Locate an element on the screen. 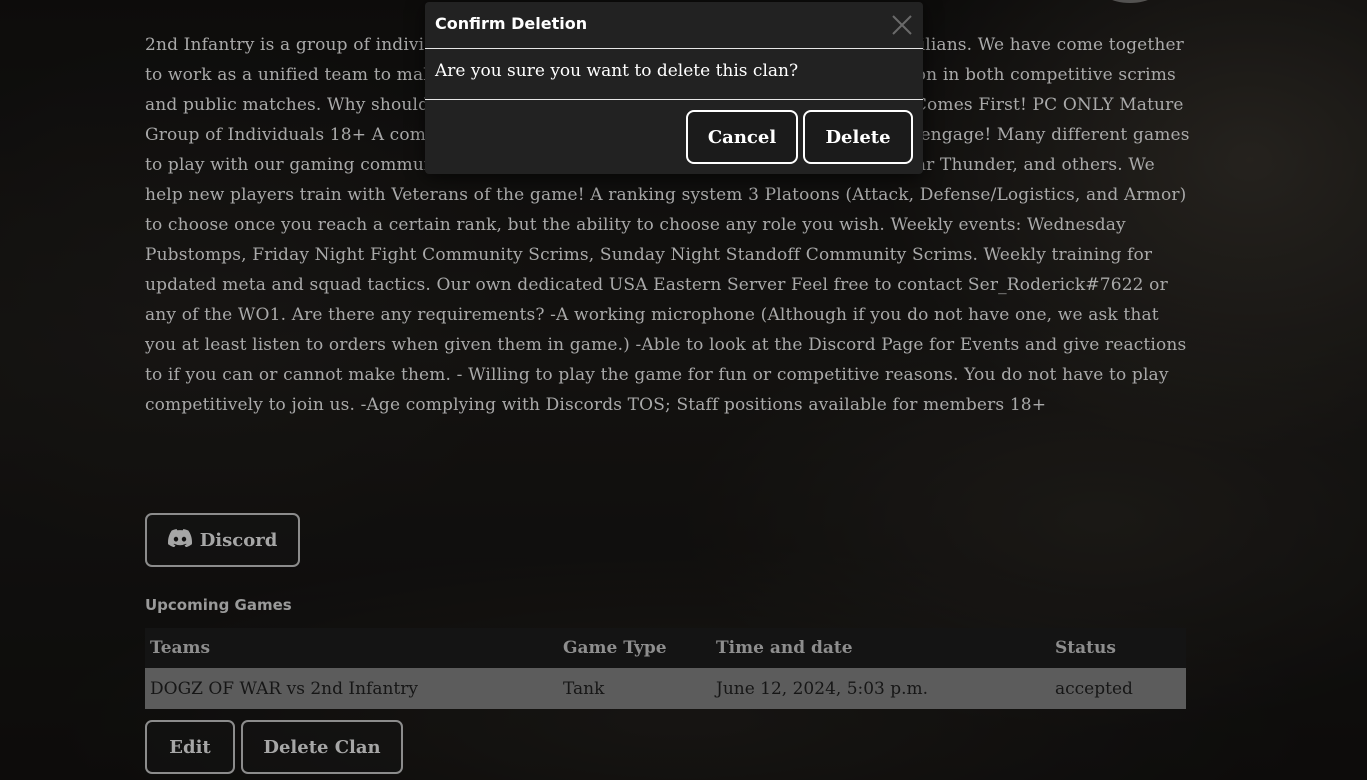 The width and height of the screenshot is (1367, 780). column-header-game-type: Game Type is located at coordinates (634, 648).